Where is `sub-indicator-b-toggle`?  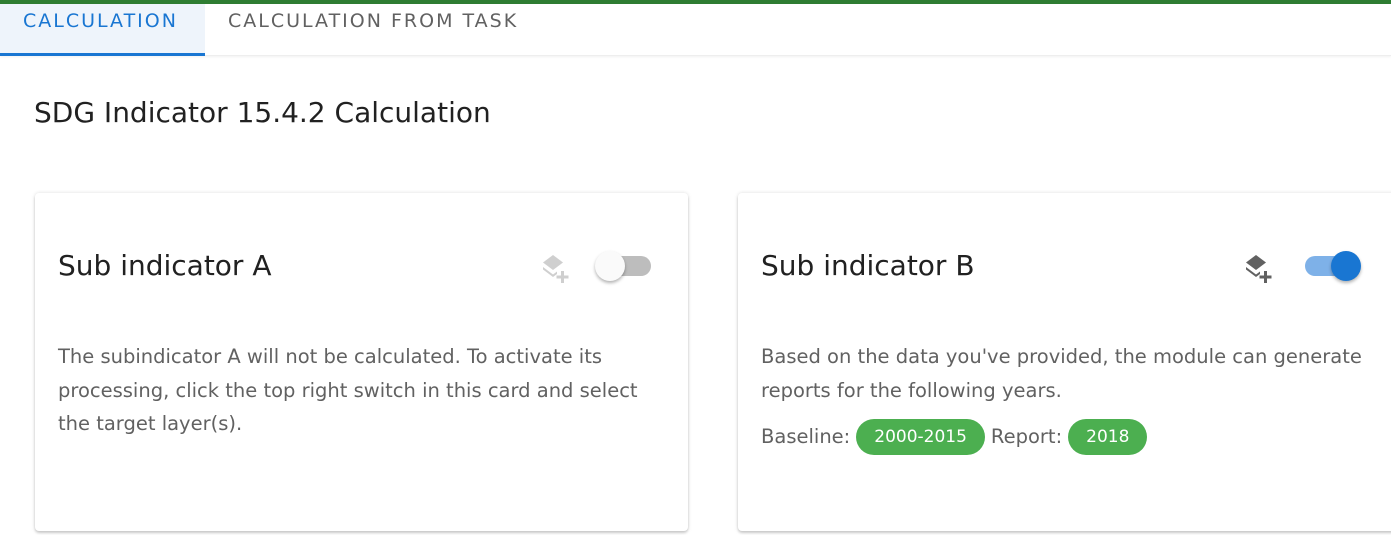
sub-indicator-b-toggle is located at coordinates (1331, 266).